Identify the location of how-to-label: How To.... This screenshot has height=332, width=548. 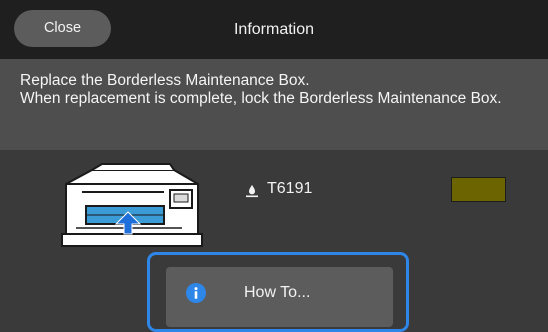
(277, 292).